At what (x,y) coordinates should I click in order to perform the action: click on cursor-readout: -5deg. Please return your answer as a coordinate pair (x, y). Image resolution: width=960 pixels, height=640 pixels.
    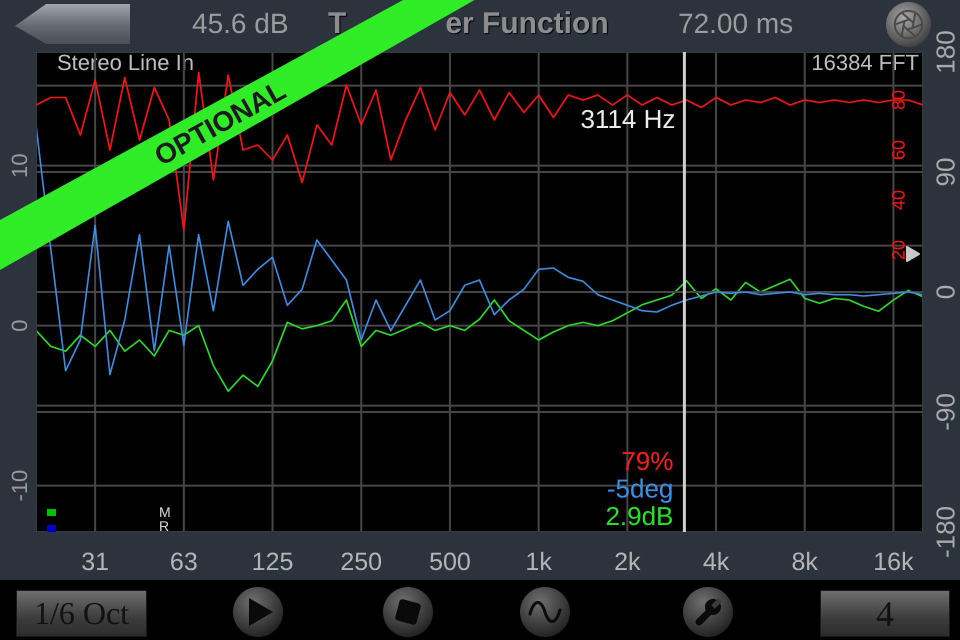
    Looking at the image, I should click on (640, 489).